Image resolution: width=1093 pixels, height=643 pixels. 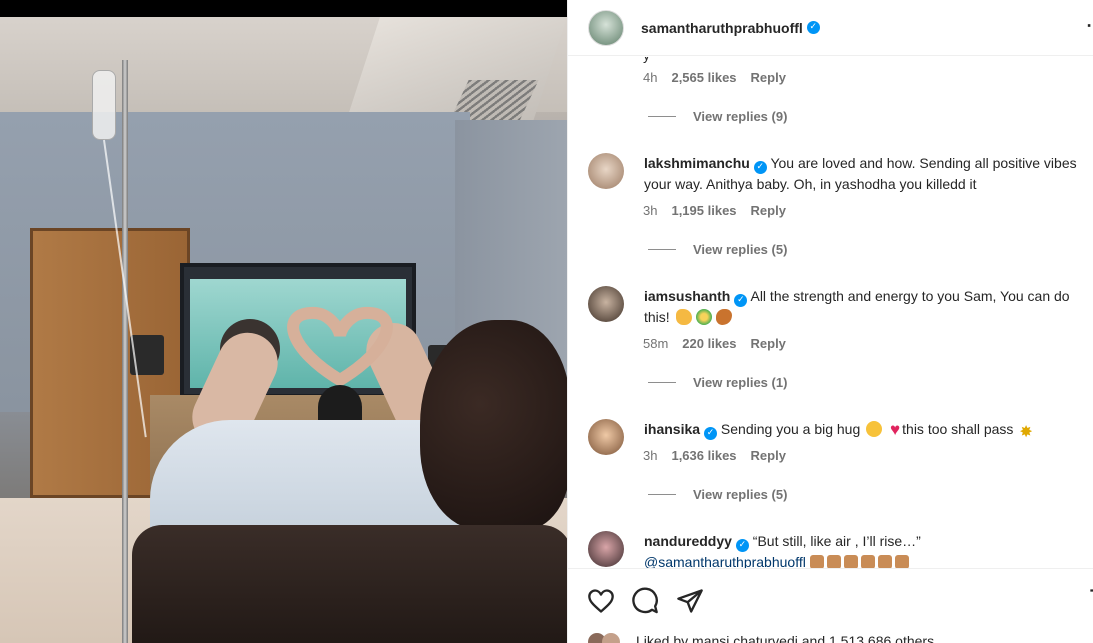 What do you see at coordinates (697, 163) in the screenshot?
I see `commenter-username: lakshmimanchu` at bounding box center [697, 163].